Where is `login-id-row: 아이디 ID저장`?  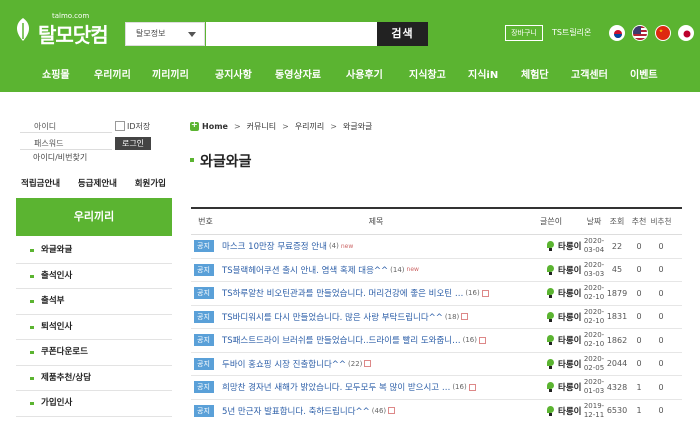
login-id-row: 아이디 ID저장 is located at coordinates (85, 126).